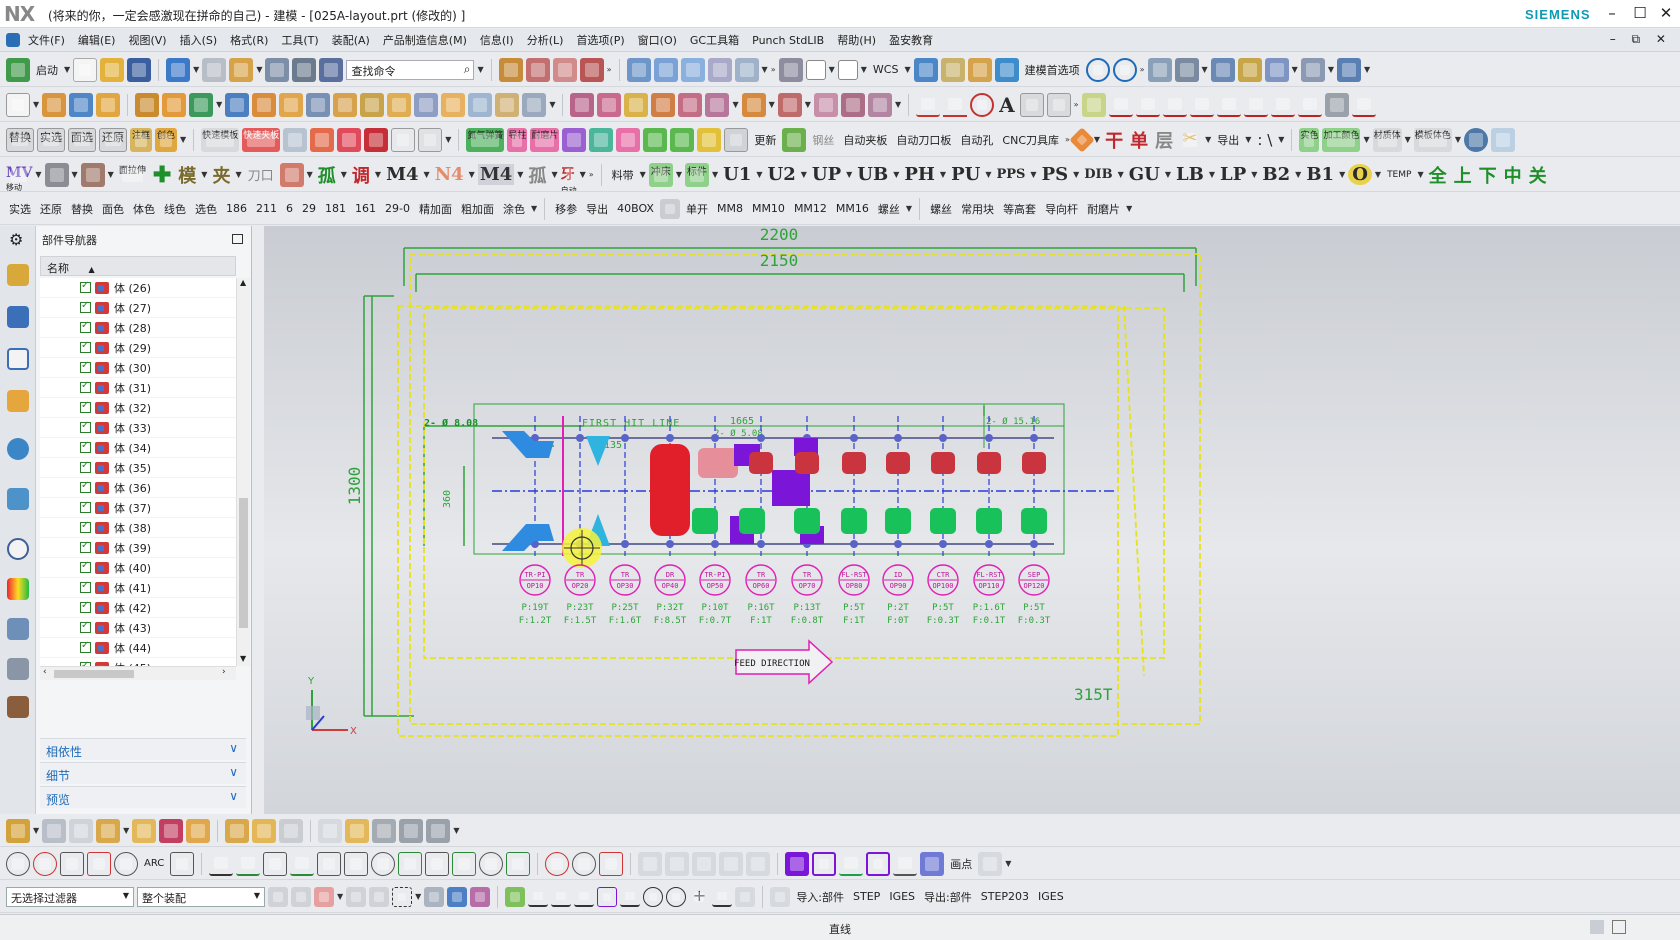 The width and height of the screenshot is (1680, 940). Describe the element at coordinates (453, 104) in the screenshot. I see `sweep-icon` at that location.